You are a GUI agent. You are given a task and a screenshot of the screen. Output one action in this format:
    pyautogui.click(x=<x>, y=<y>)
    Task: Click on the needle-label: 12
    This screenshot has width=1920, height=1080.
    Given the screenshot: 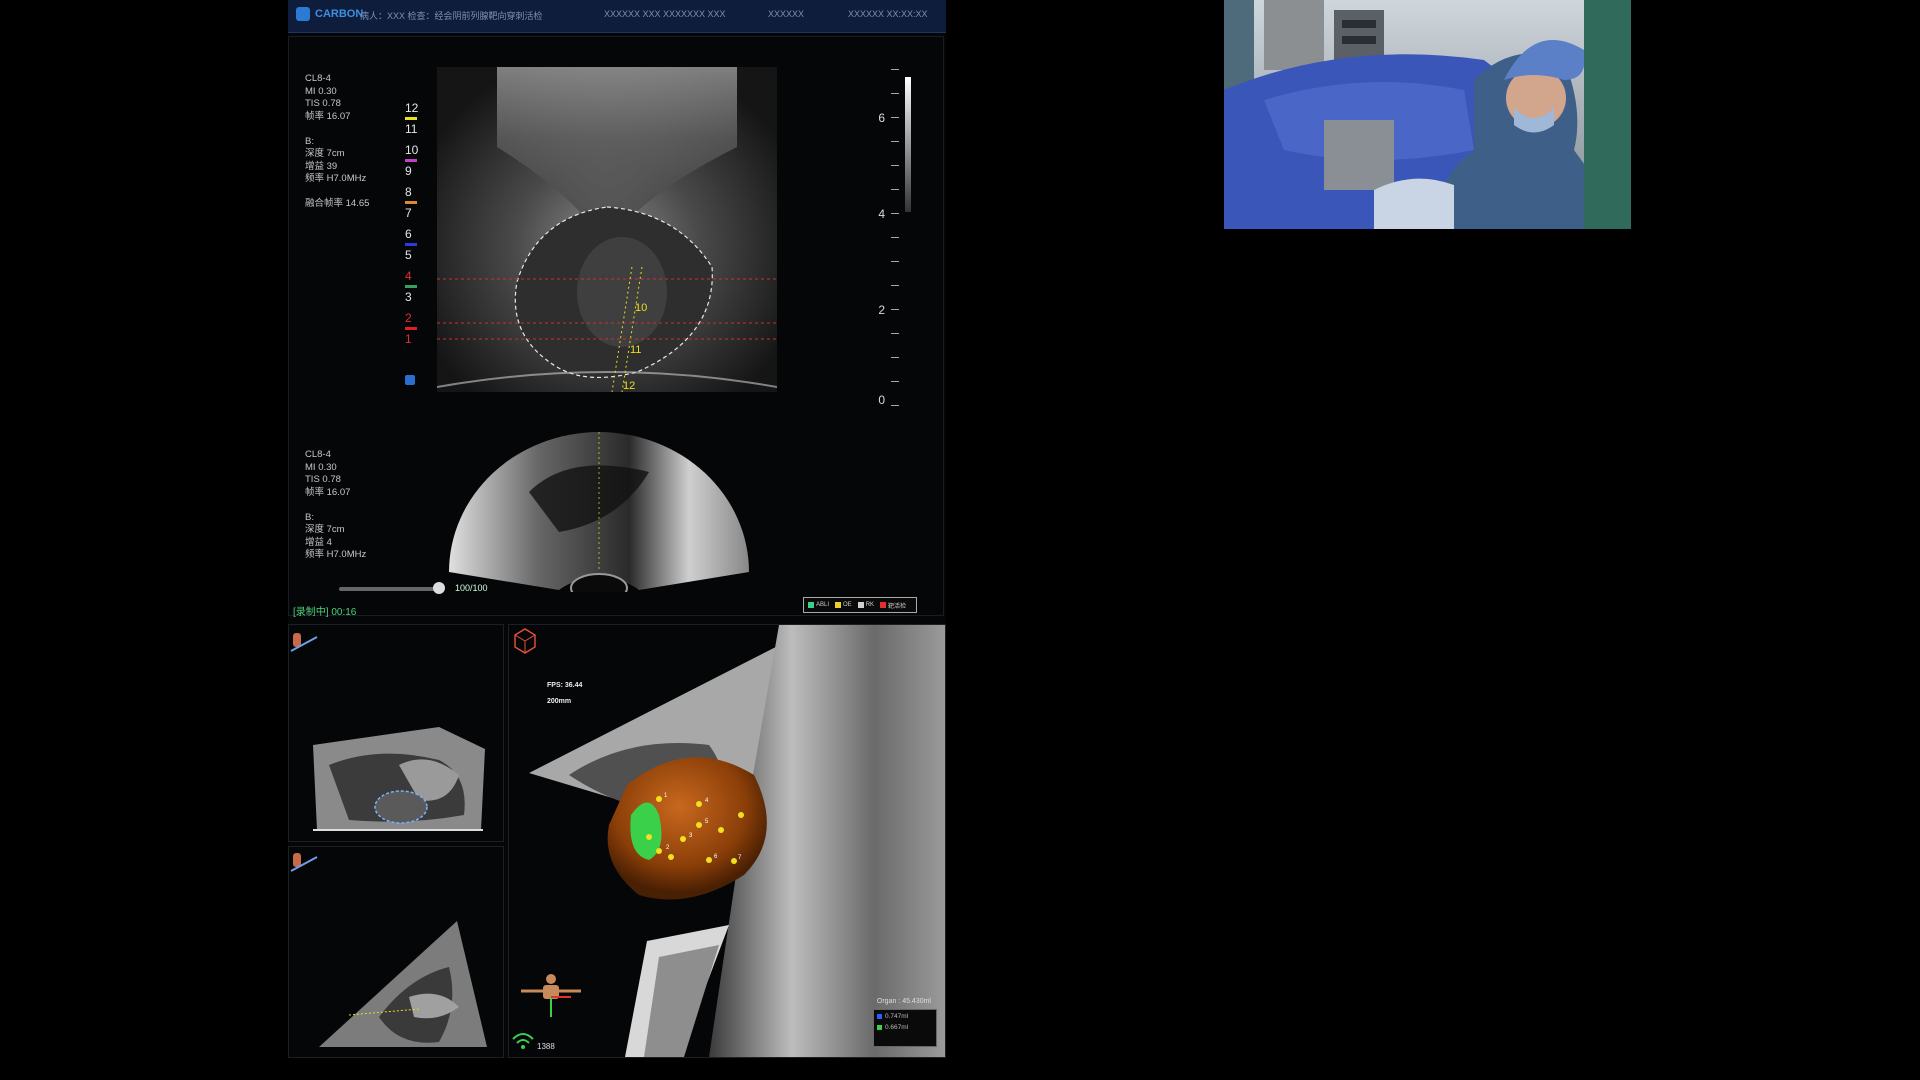 What is the action you would take?
    pyautogui.click(x=629, y=386)
    